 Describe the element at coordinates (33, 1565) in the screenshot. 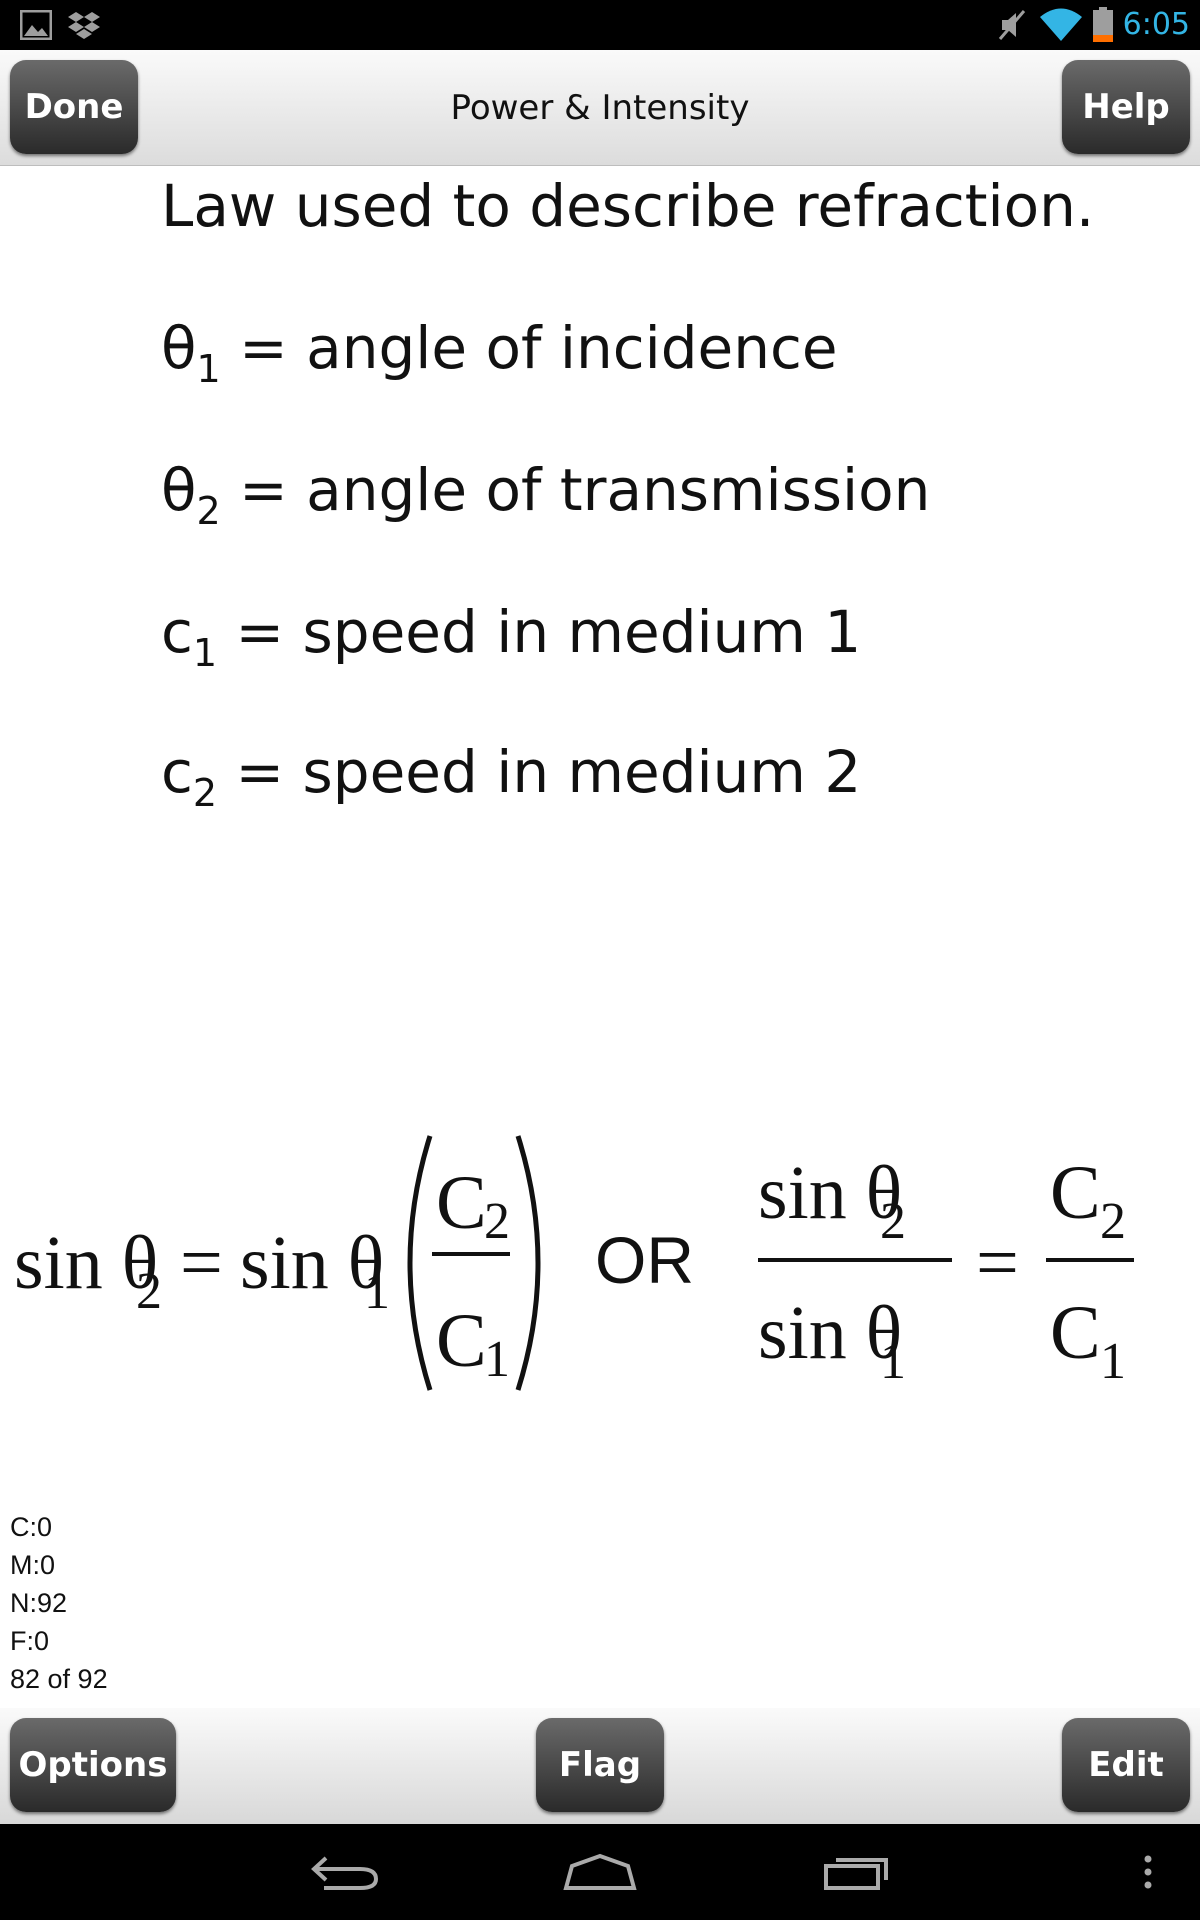

I see `stat-missed: M:0` at that location.